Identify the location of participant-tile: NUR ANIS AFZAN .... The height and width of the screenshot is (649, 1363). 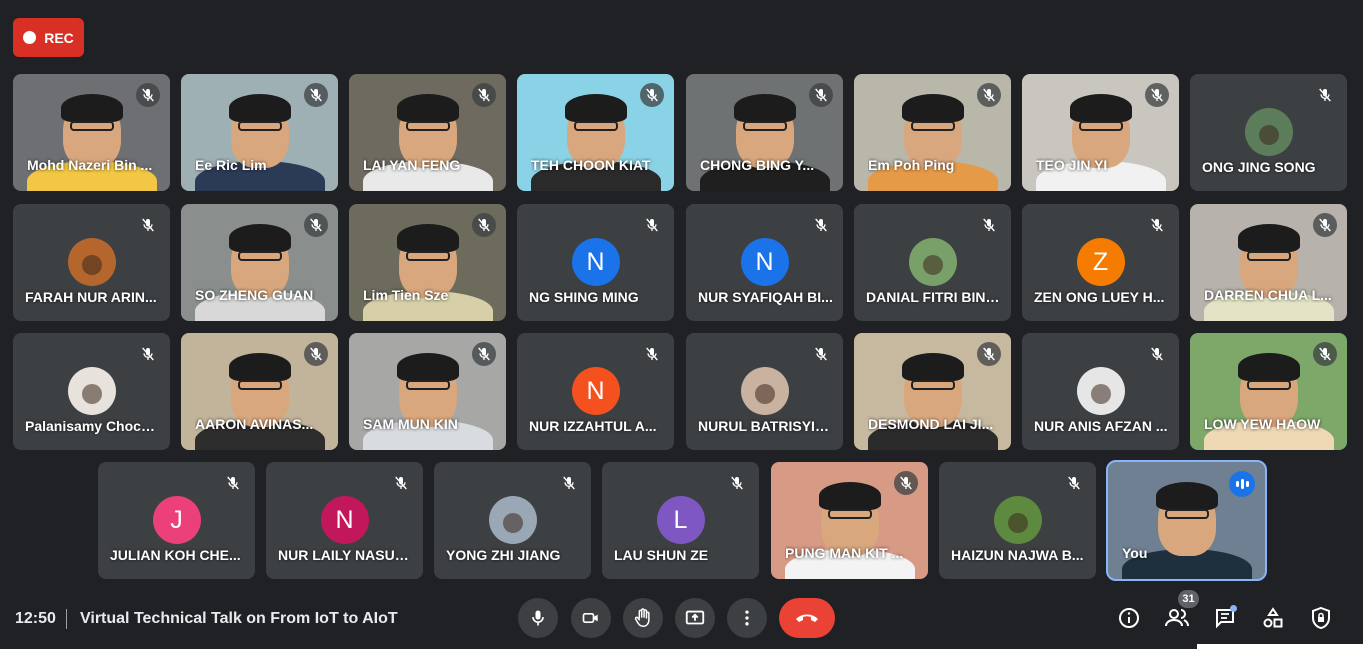
(1100, 391).